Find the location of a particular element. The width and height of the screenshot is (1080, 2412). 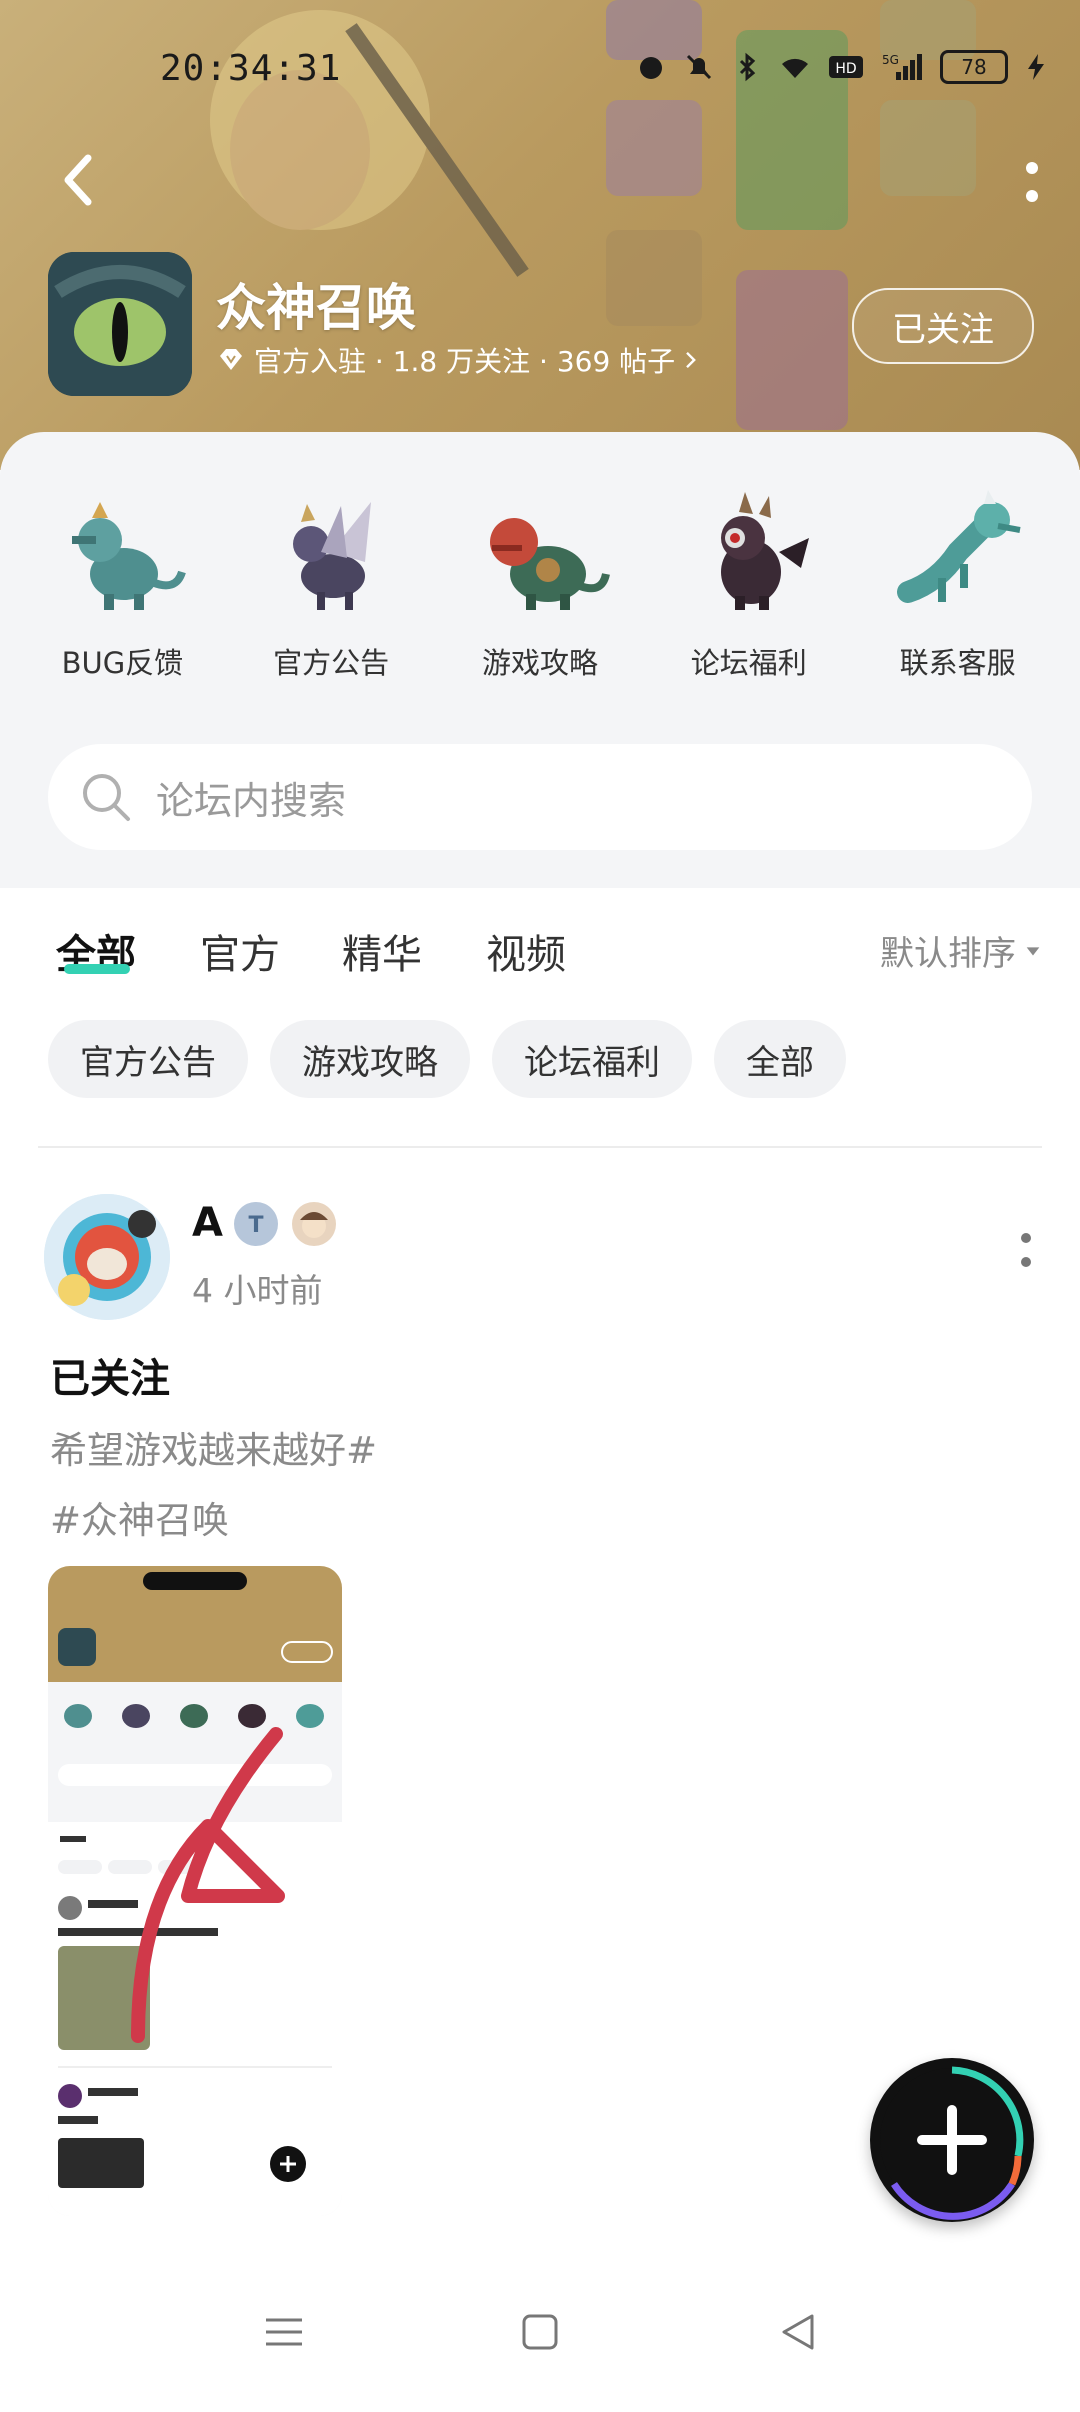

dragon-support-icon is located at coordinates (958, 546).